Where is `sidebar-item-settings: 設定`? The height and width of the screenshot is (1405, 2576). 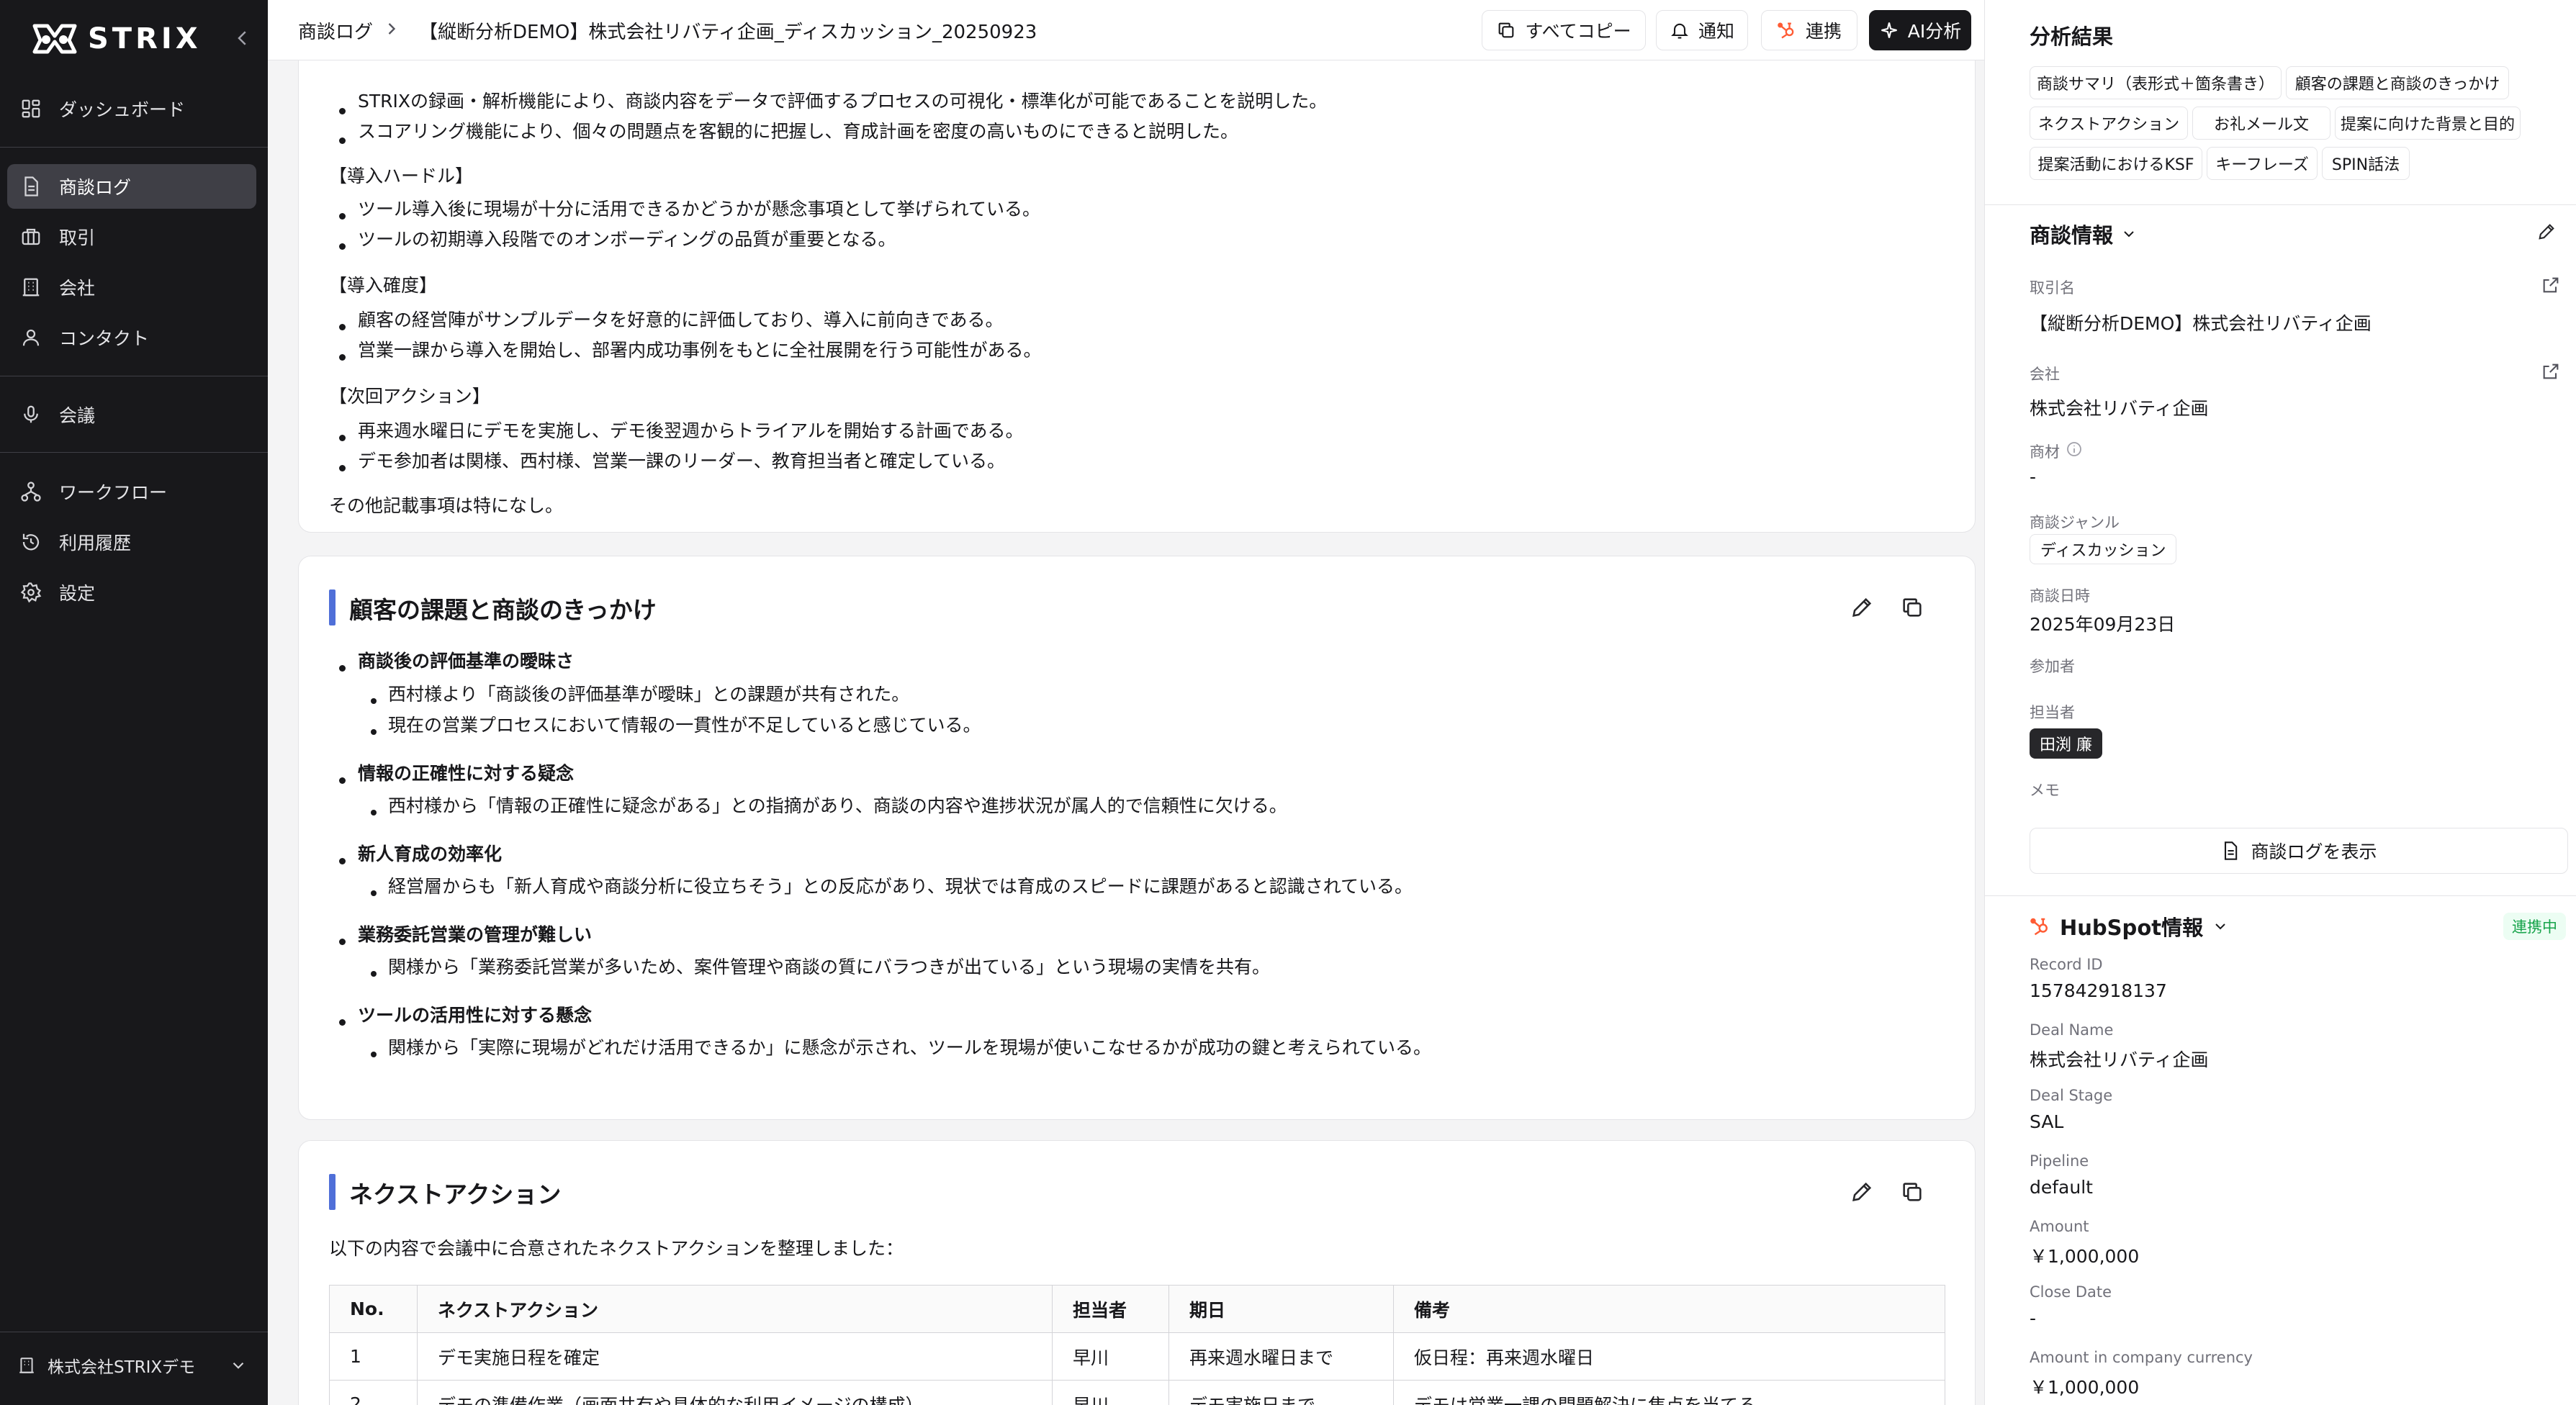 sidebar-item-settings: 設定 is located at coordinates (131, 592).